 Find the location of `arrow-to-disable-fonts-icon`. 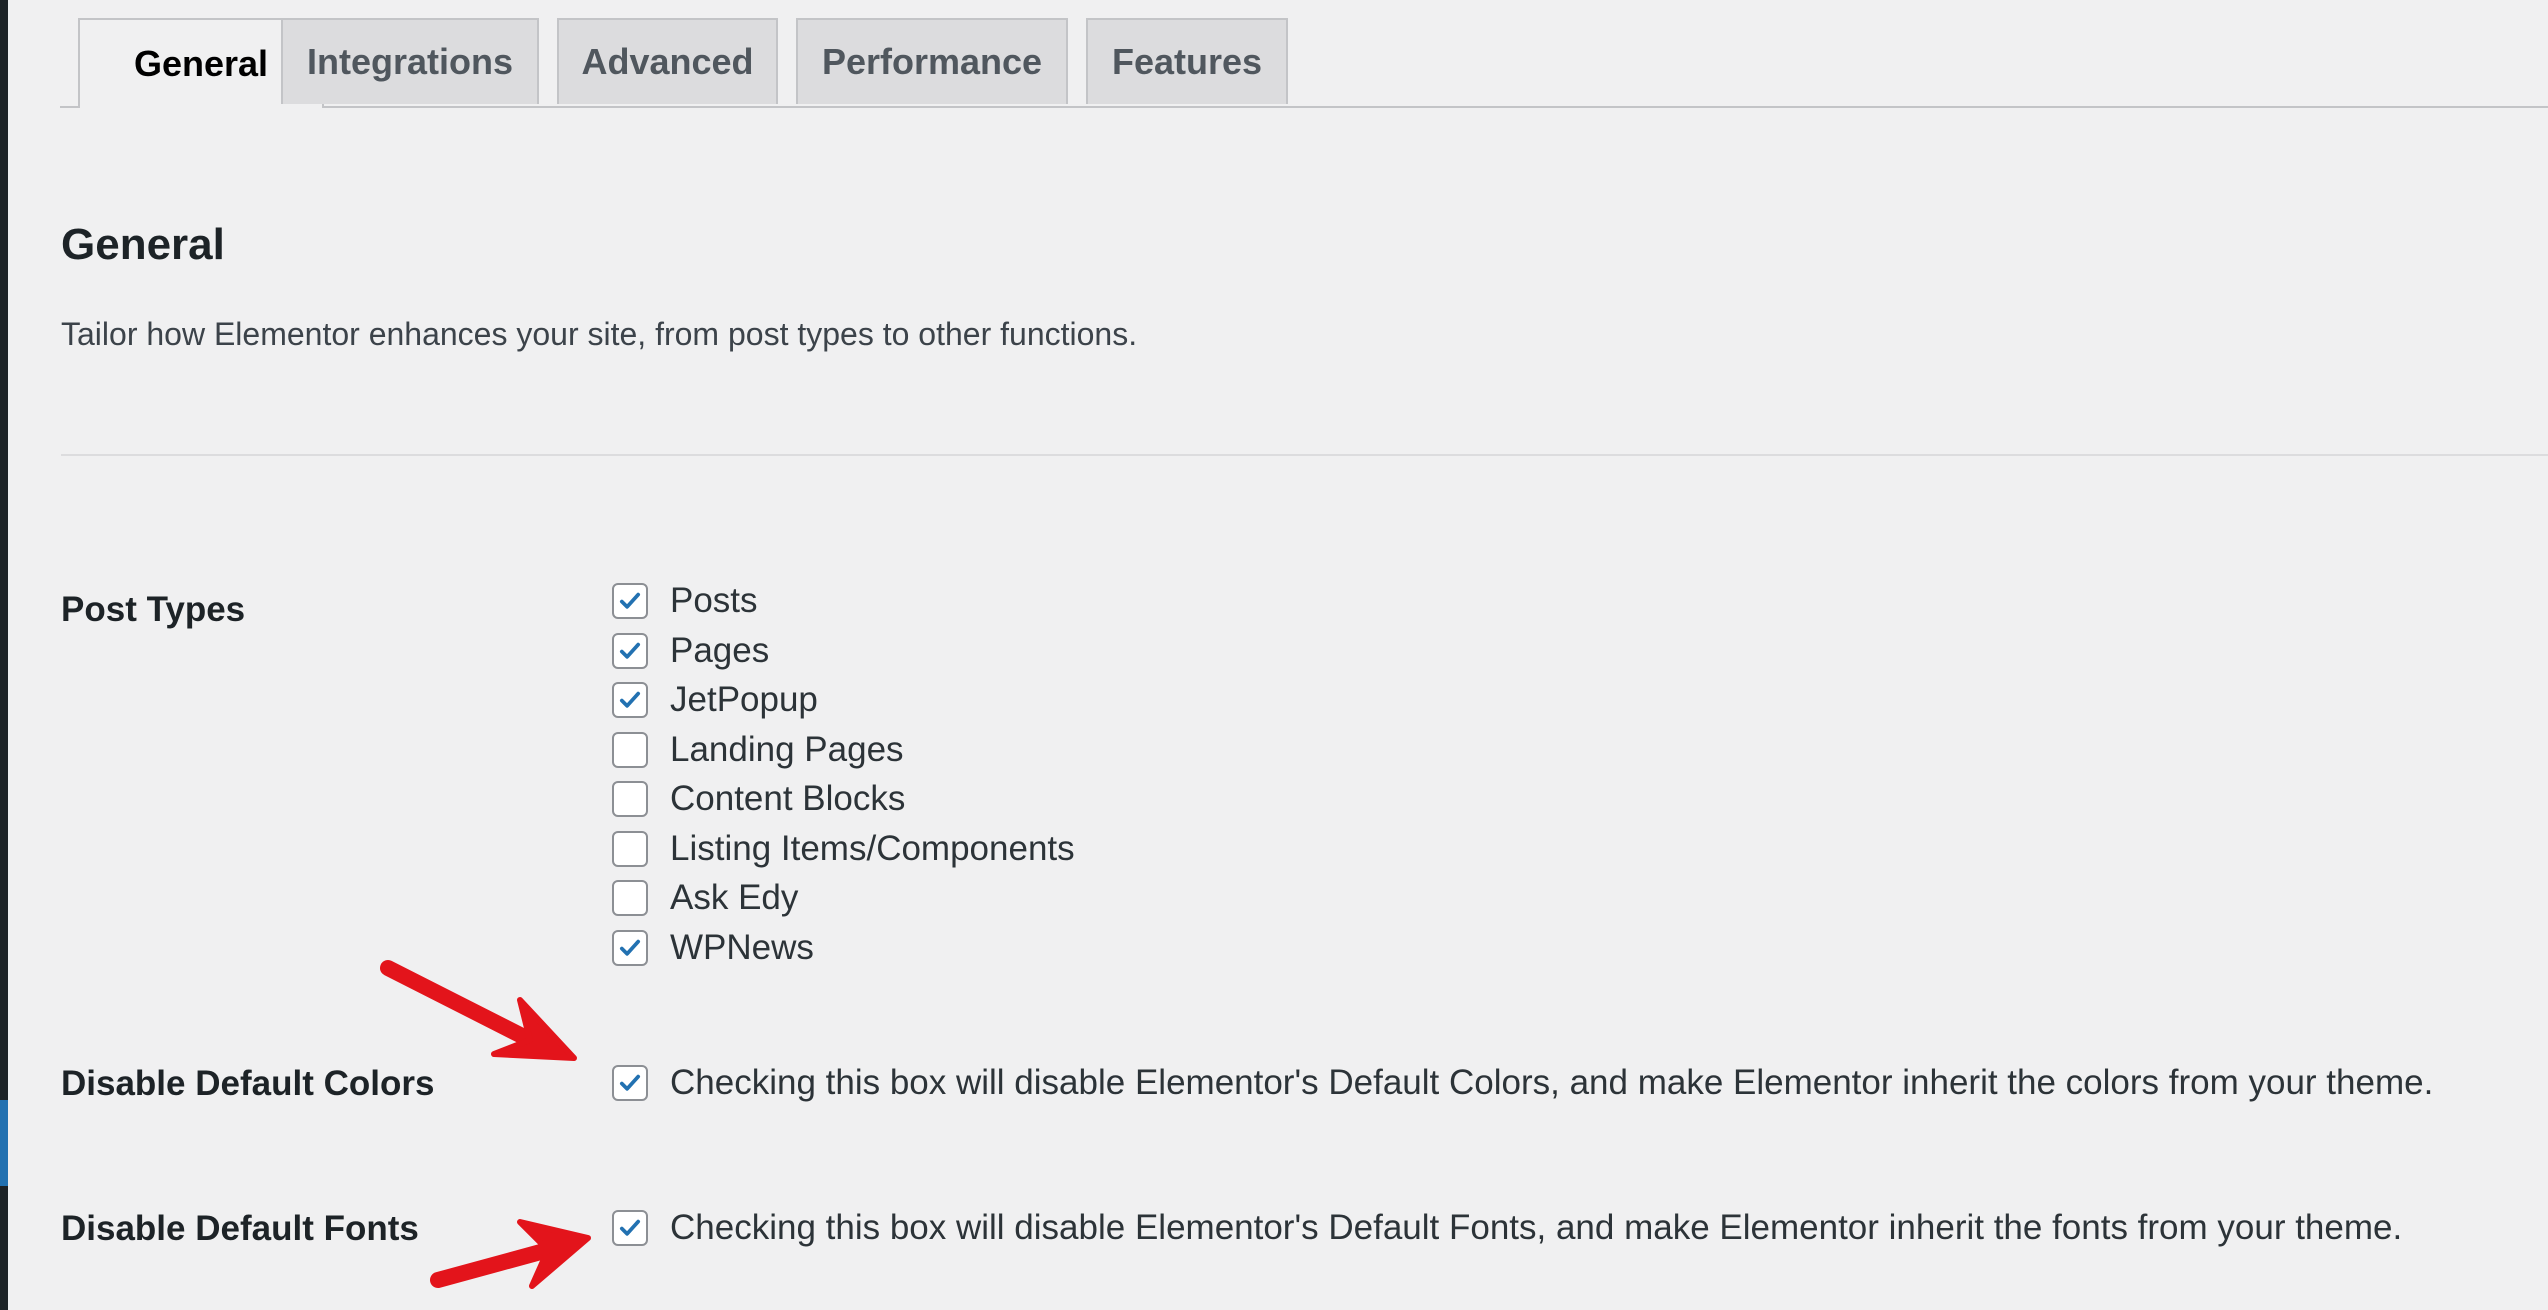

arrow-to-disable-fonts-icon is located at coordinates (510, 1254).